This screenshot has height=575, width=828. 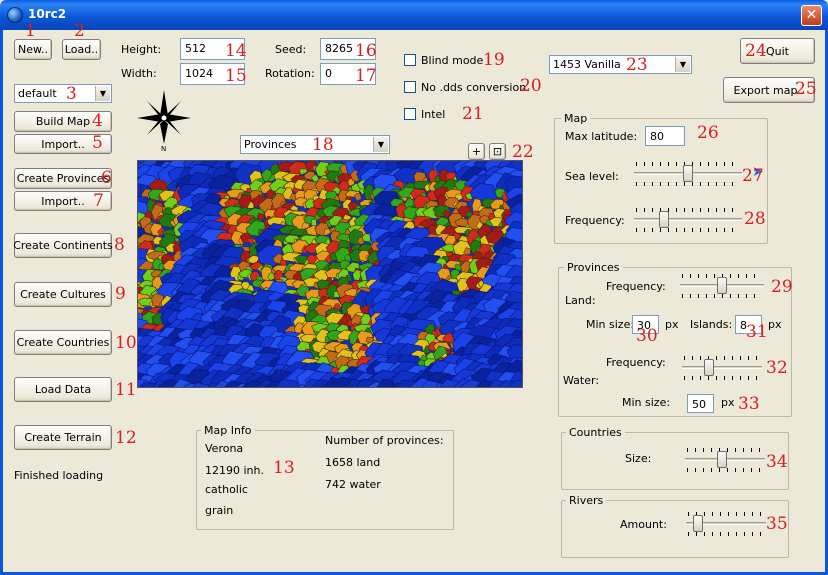 What do you see at coordinates (473, 114) in the screenshot?
I see `annotation-21: 21` at bounding box center [473, 114].